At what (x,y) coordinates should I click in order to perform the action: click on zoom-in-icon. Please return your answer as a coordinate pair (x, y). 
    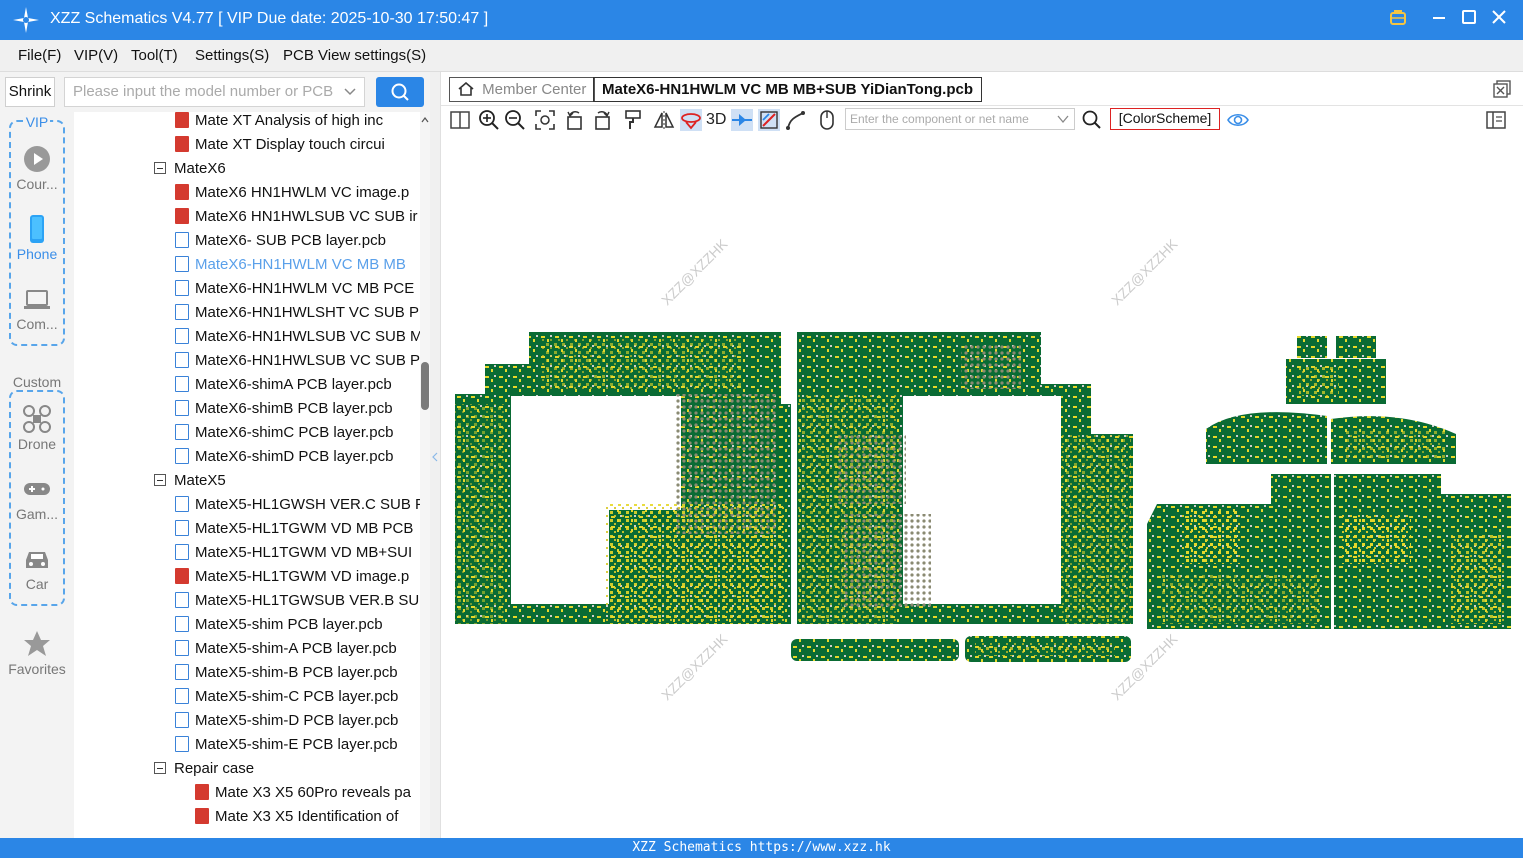
    Looking at the image, I should click on (489, 120).